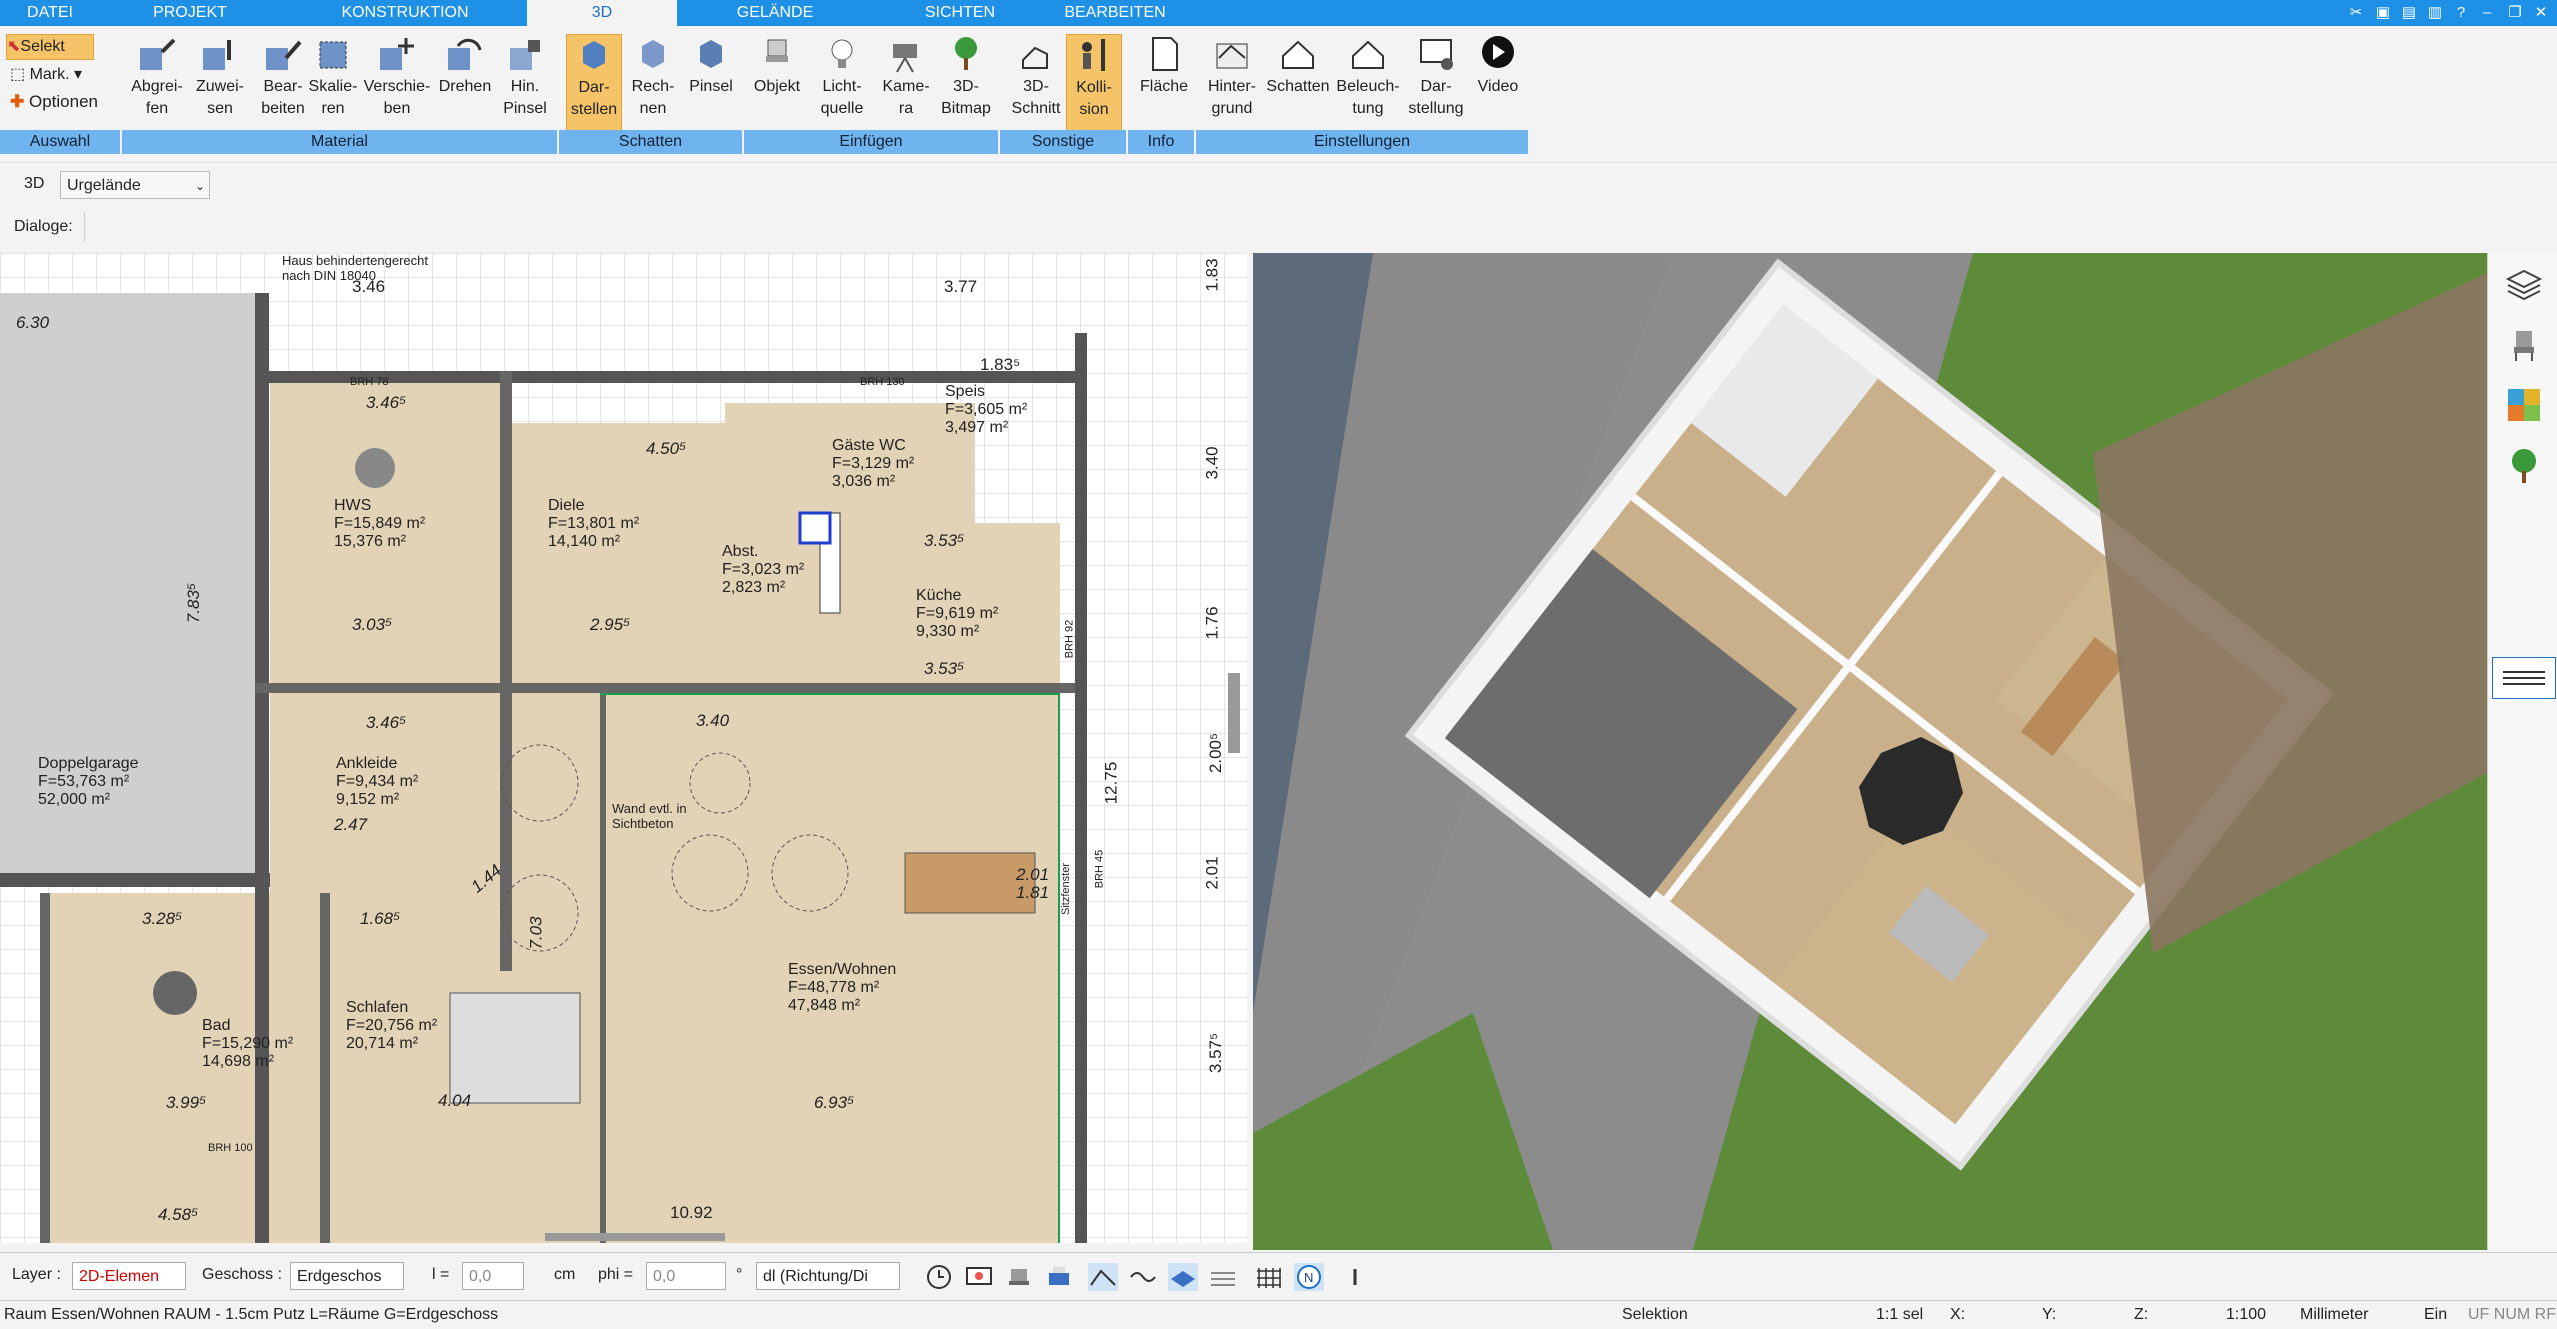 The height and width of the screenshot is (1329, 2557). I want to click on window-icon: ▣, so click(2383, 13).